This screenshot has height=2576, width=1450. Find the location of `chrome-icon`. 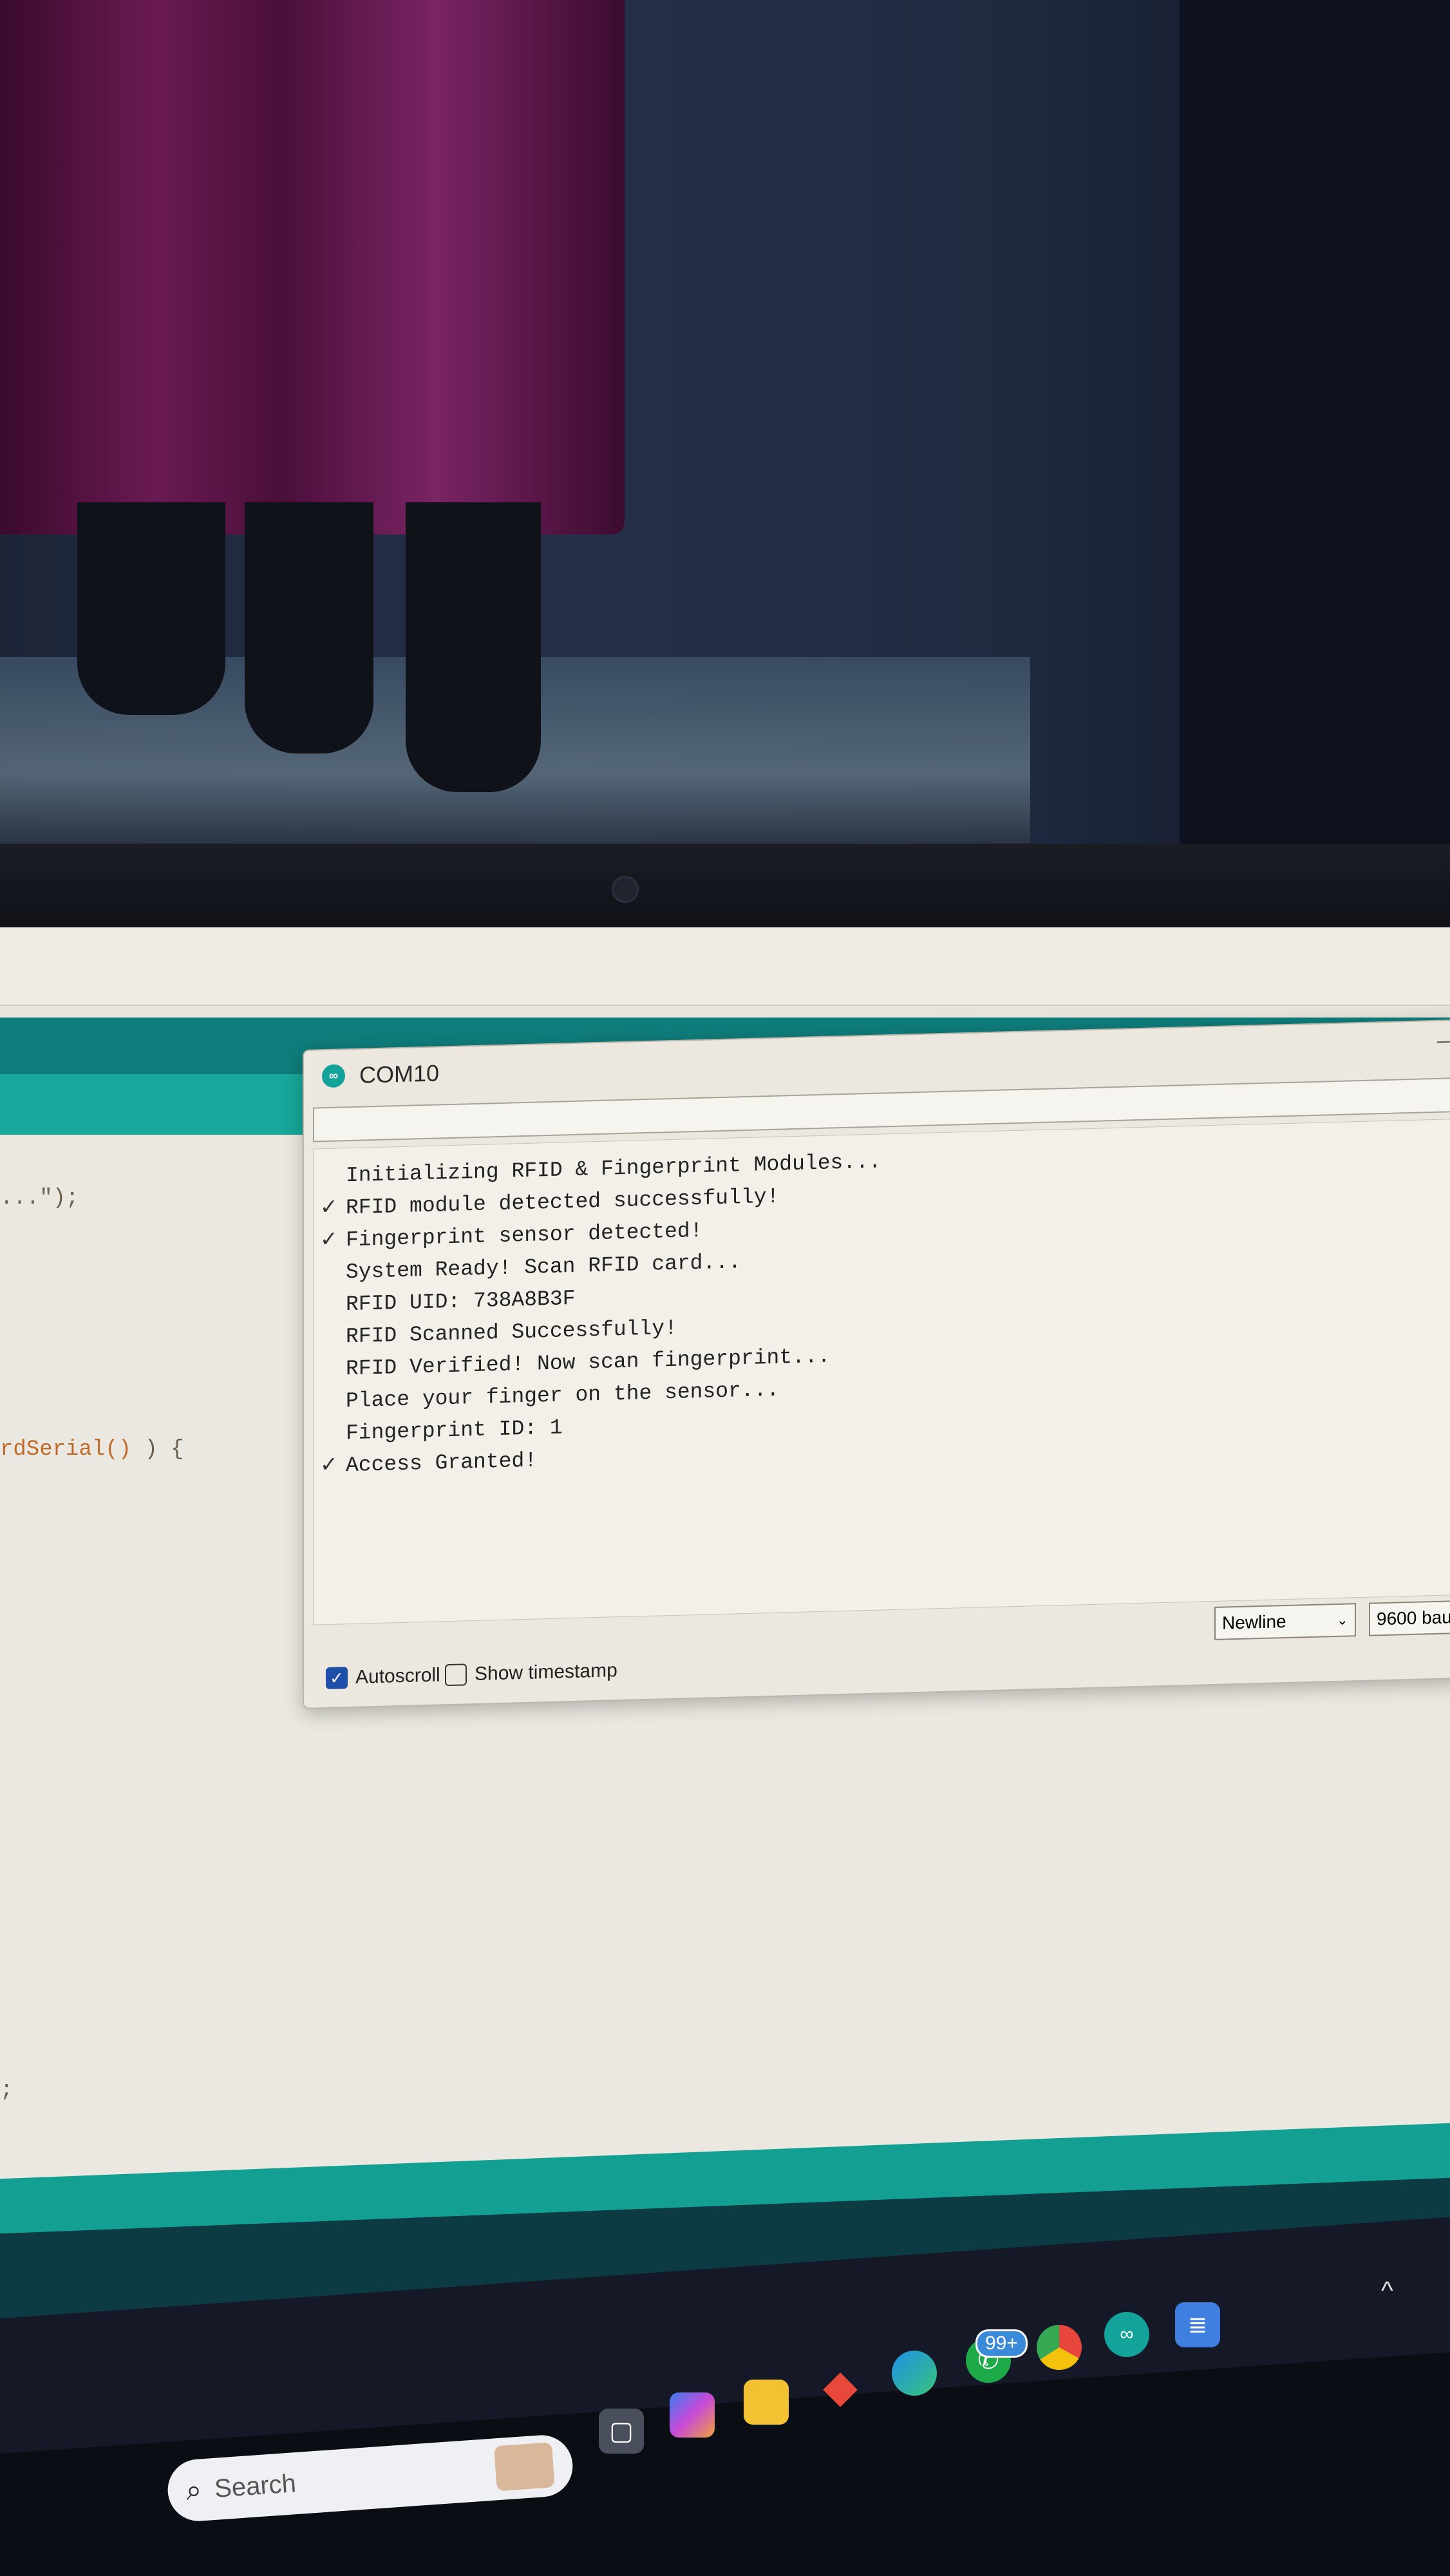

chrome-icon is located at coordinates (1059, 2347).